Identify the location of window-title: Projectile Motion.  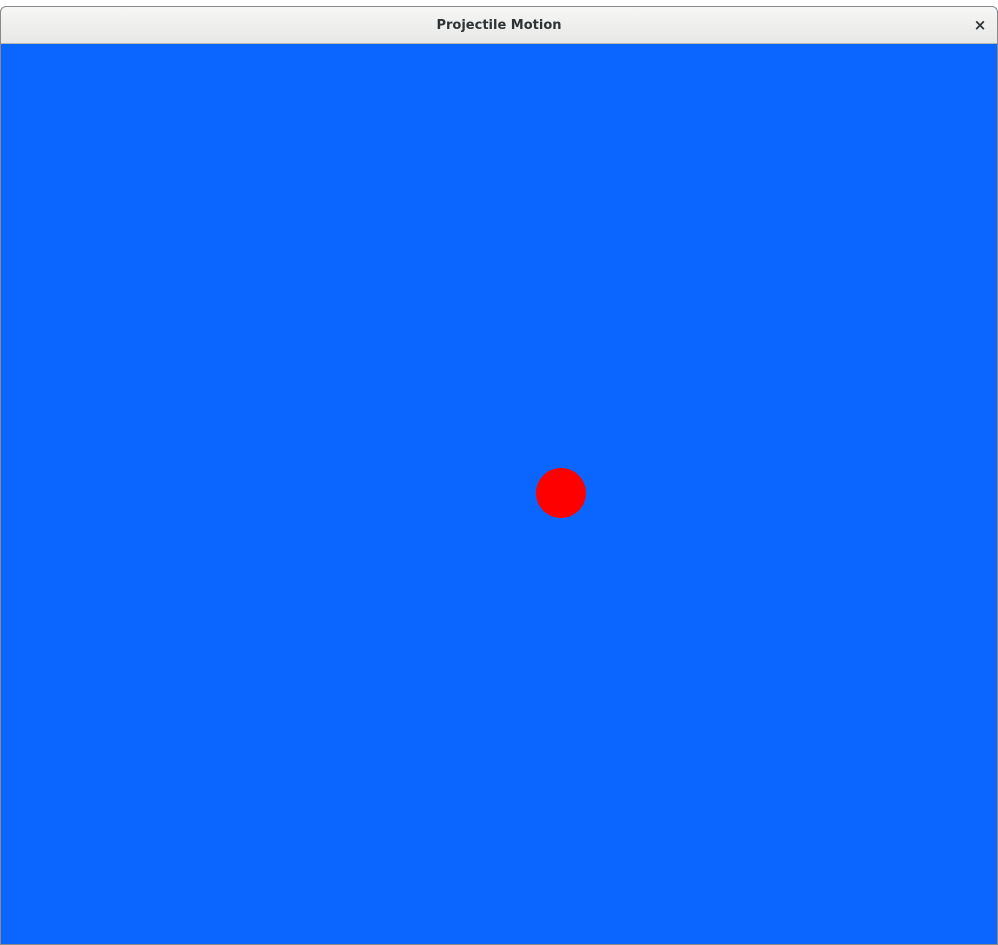
(499, 25).